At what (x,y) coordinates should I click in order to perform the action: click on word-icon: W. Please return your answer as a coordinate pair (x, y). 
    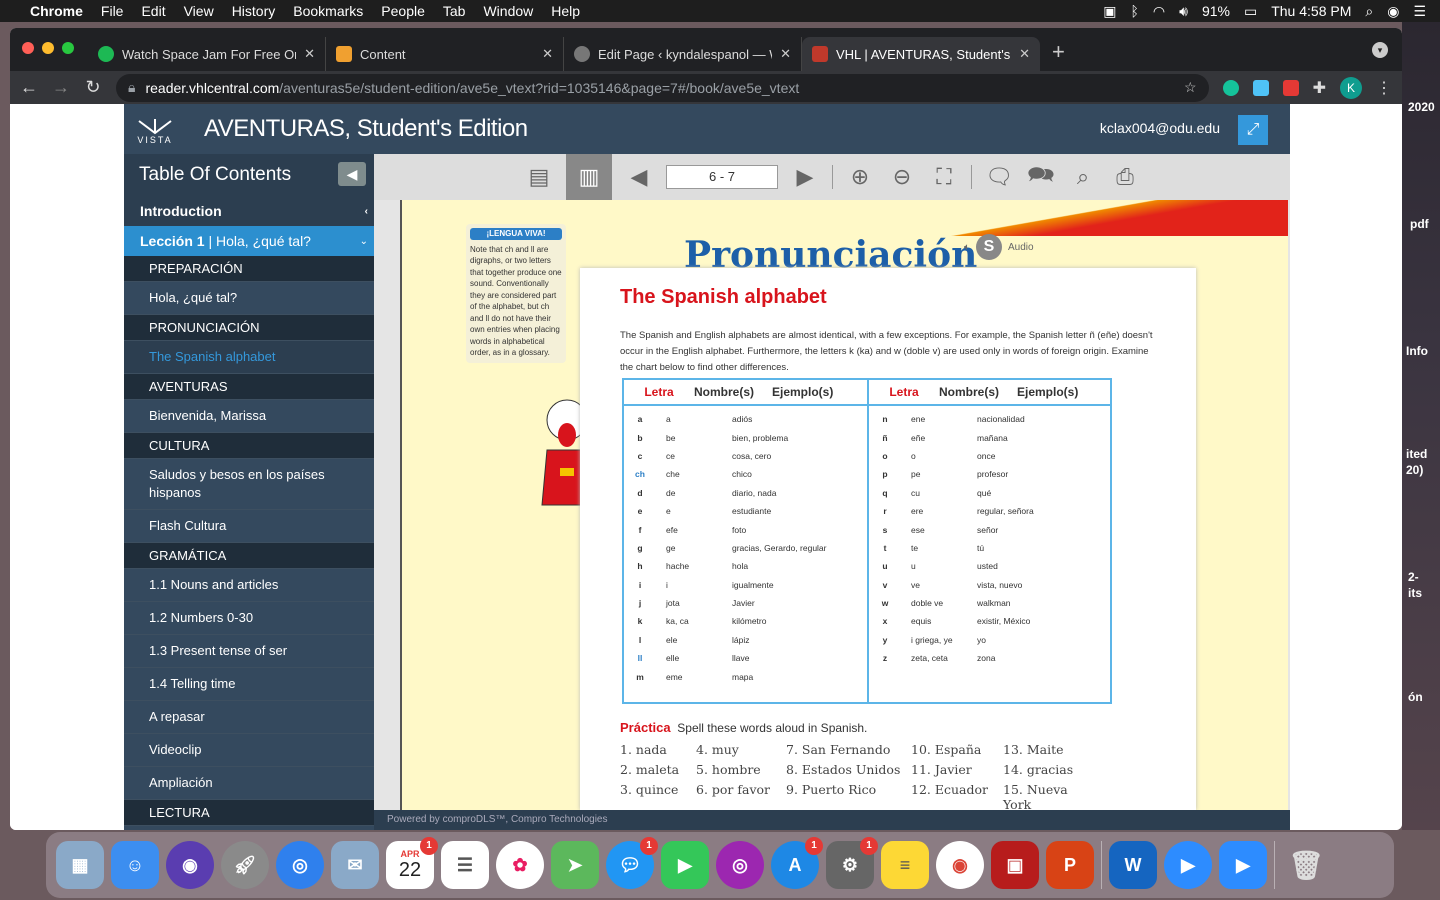
    Looking at the image, I should click on (1133, 865).